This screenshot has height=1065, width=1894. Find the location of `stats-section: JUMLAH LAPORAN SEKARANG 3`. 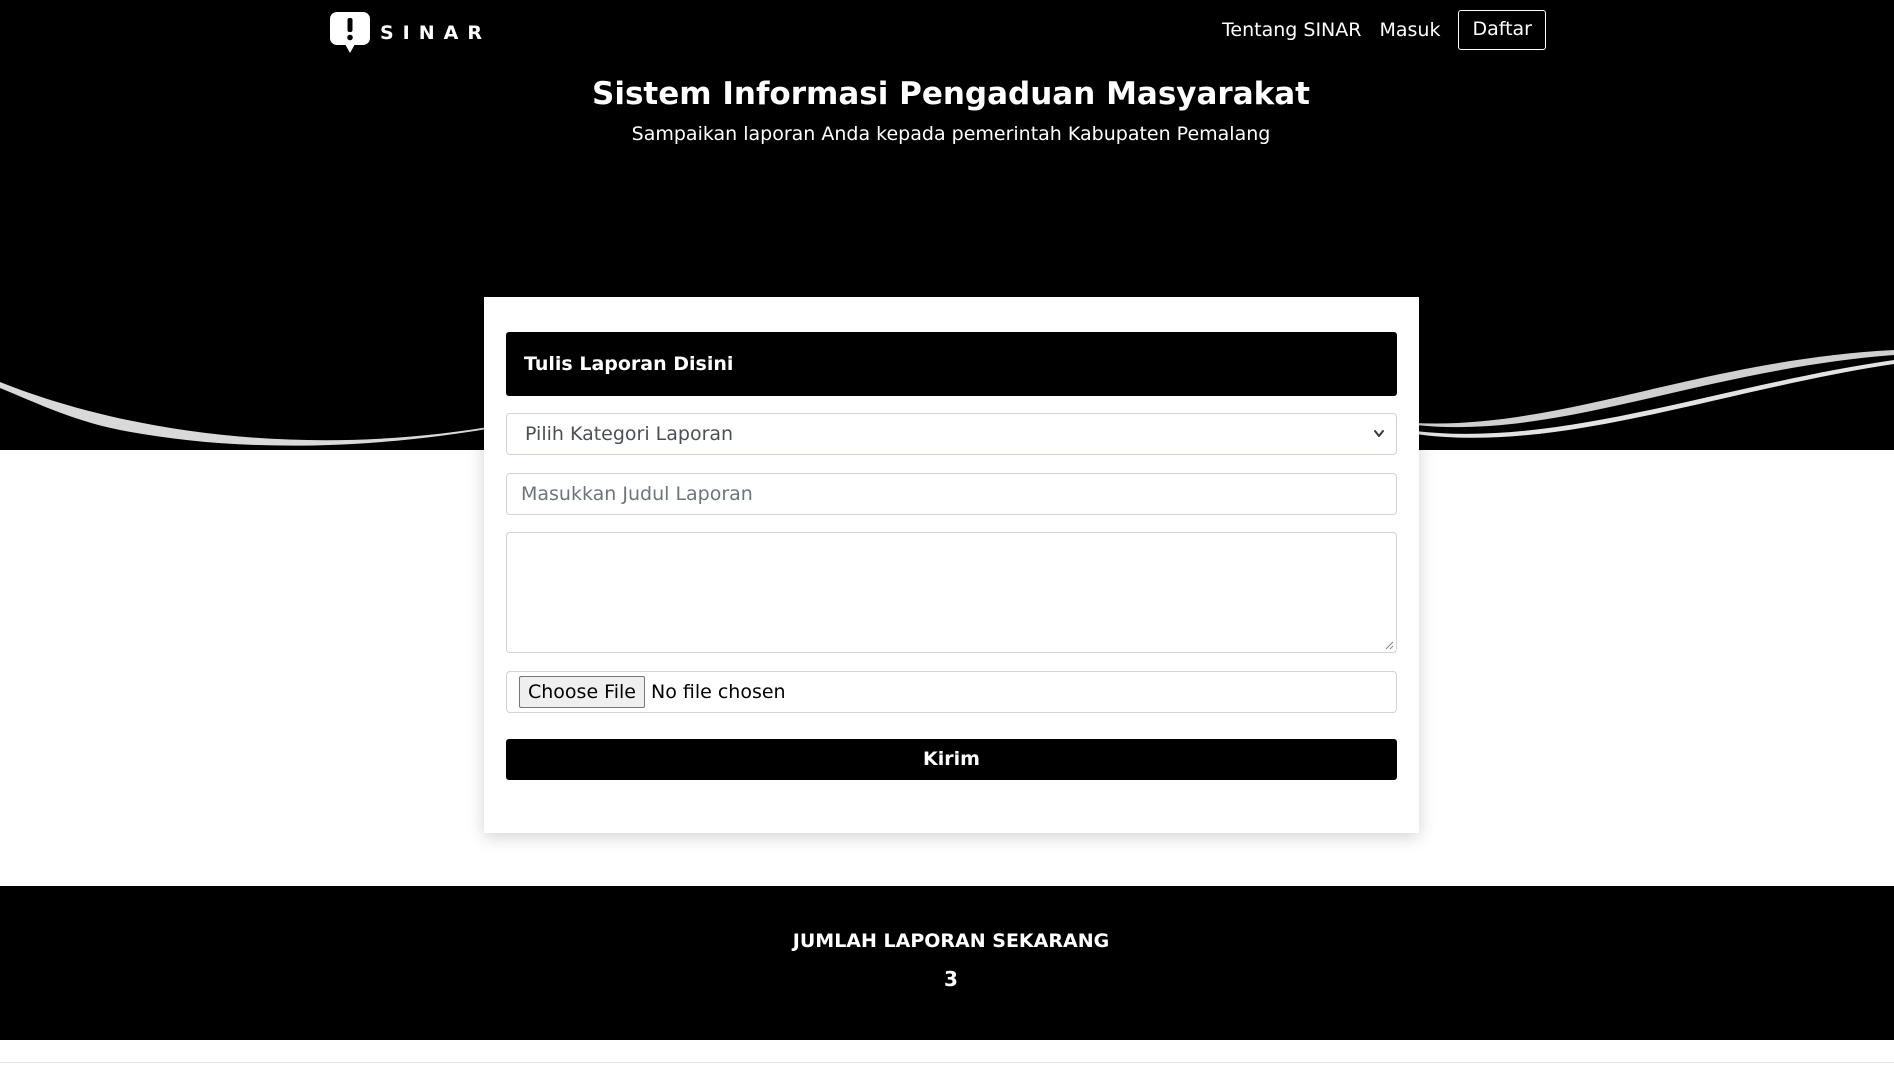

stats-section: JUMLAH LAPORAN SEKARANG 3 is located at coordinates (947, 963).